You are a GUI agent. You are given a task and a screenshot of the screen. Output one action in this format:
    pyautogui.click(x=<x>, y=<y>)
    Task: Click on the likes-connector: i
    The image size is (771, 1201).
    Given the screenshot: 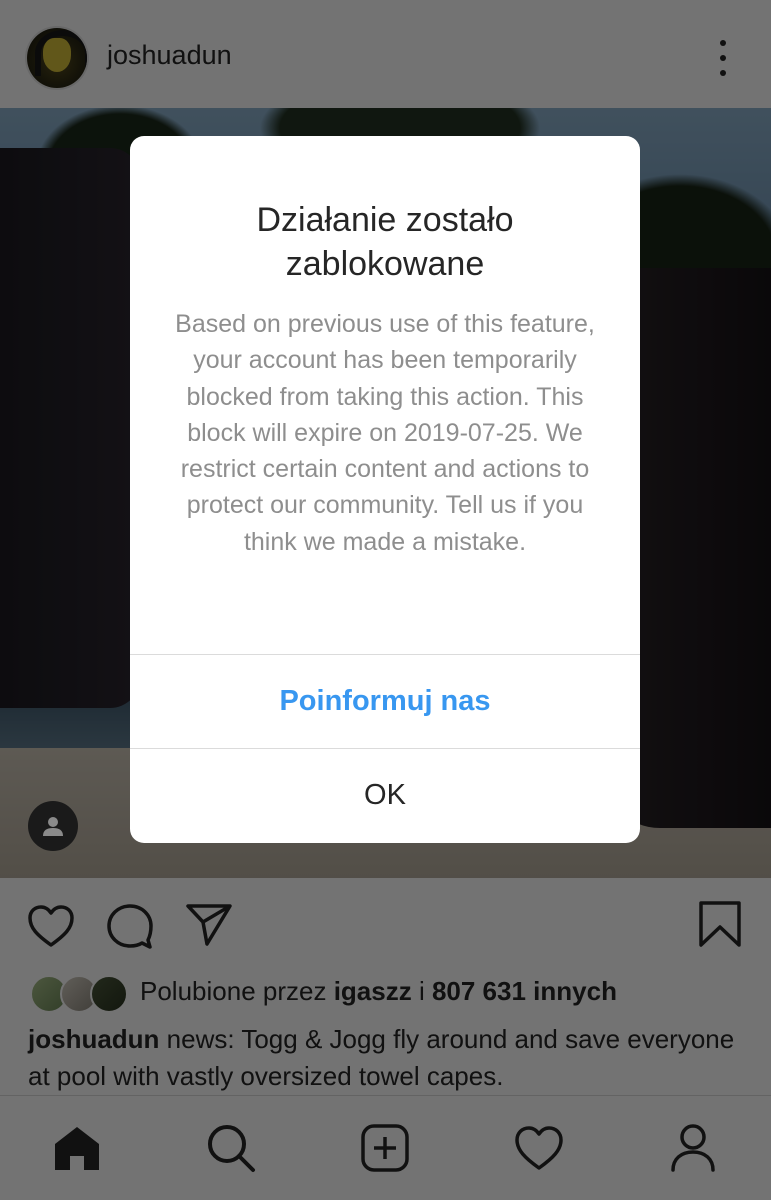 What is the action you would take?
    pyautogui.click(x=421, y=991)
    